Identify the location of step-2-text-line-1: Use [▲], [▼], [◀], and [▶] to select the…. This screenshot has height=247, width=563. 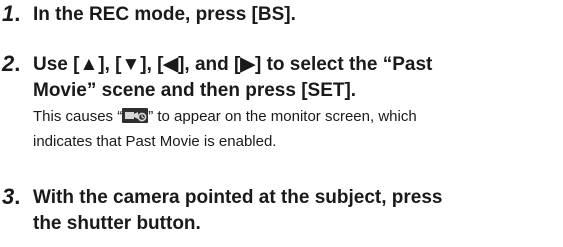
(233, 64).